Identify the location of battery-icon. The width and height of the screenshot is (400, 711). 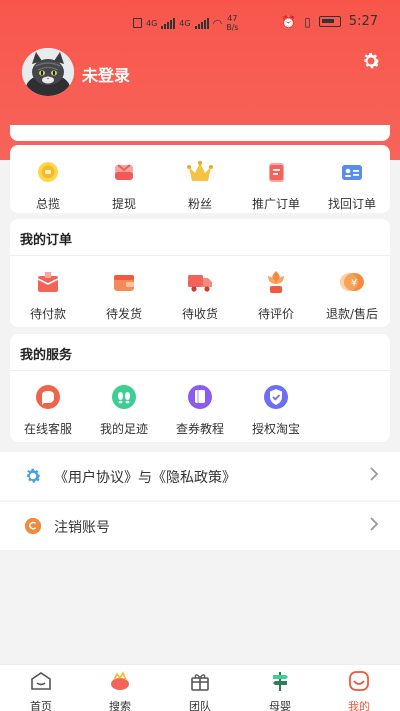
(329, 21).